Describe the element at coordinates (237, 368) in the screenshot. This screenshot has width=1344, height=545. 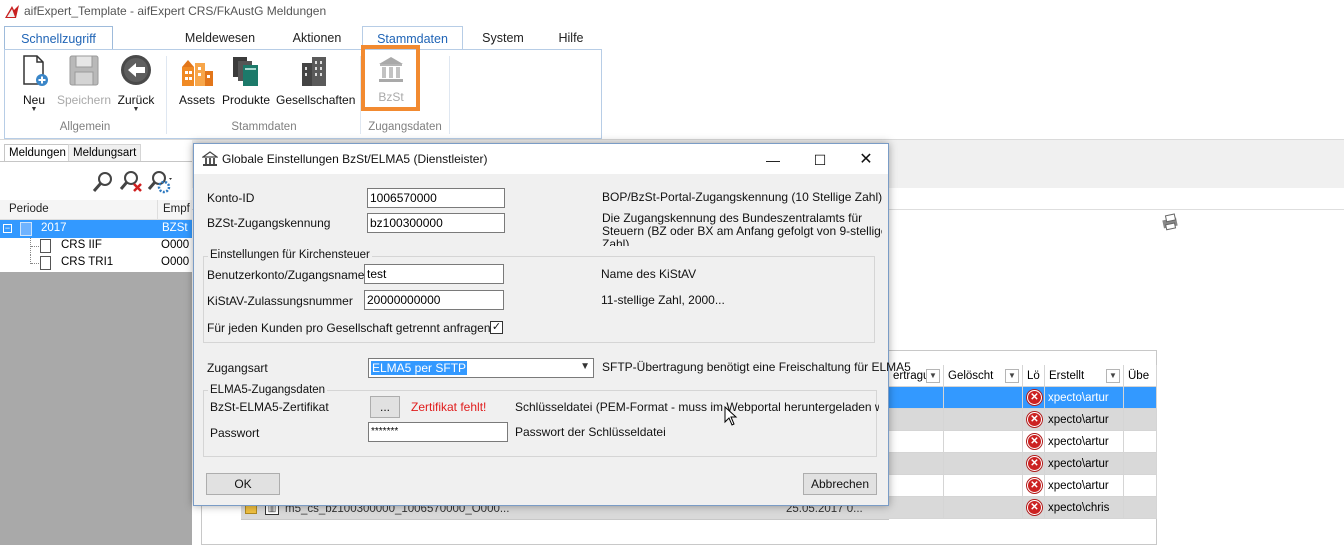
I see `zugangsart-label: Zugangsart` at that location.